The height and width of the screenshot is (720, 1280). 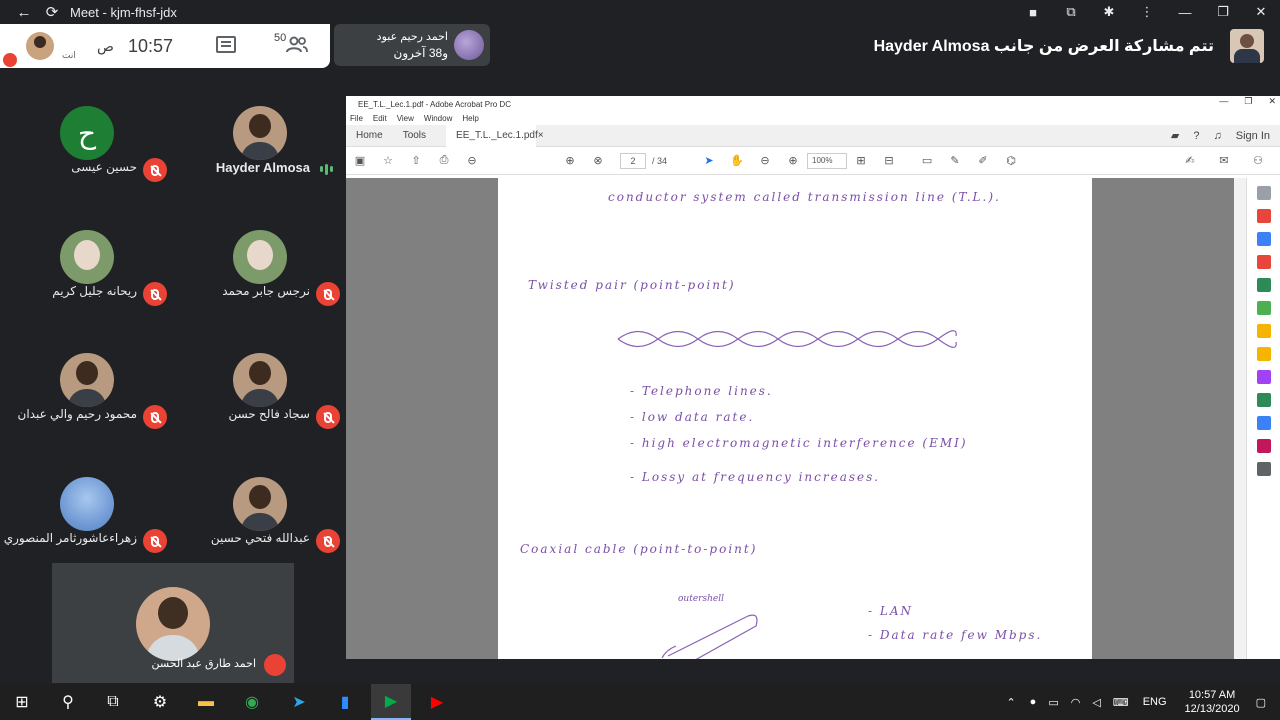 What do you see at coordinates (1248, 101) in the screenshot?
I see `acrobat-restore-icon: ❐` at bounding box center [1248, 101].